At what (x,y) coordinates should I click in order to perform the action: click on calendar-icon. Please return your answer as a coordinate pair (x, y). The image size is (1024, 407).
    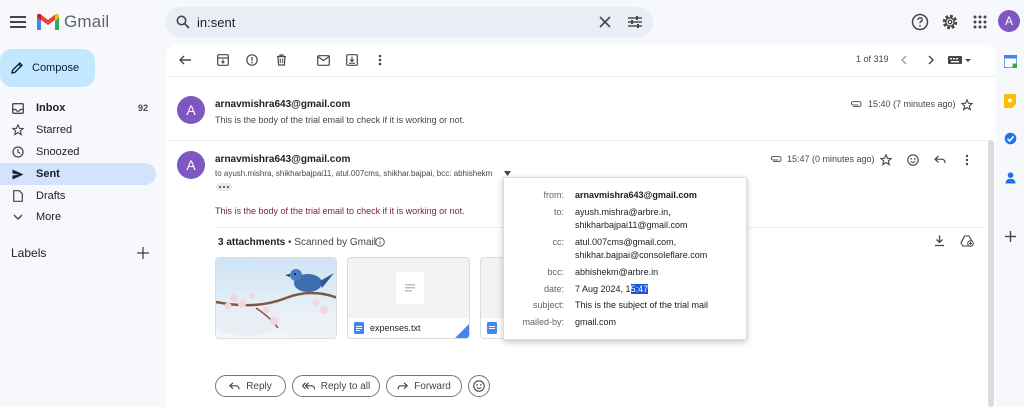
    Looking at the image, I should click on (1010, 61).